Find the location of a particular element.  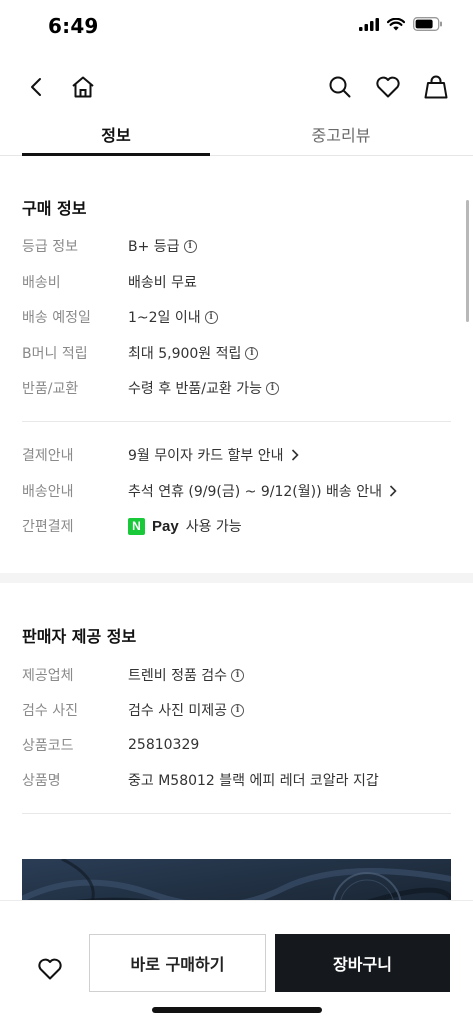

status-time: 6:49 is located at coordinates (73, 26).